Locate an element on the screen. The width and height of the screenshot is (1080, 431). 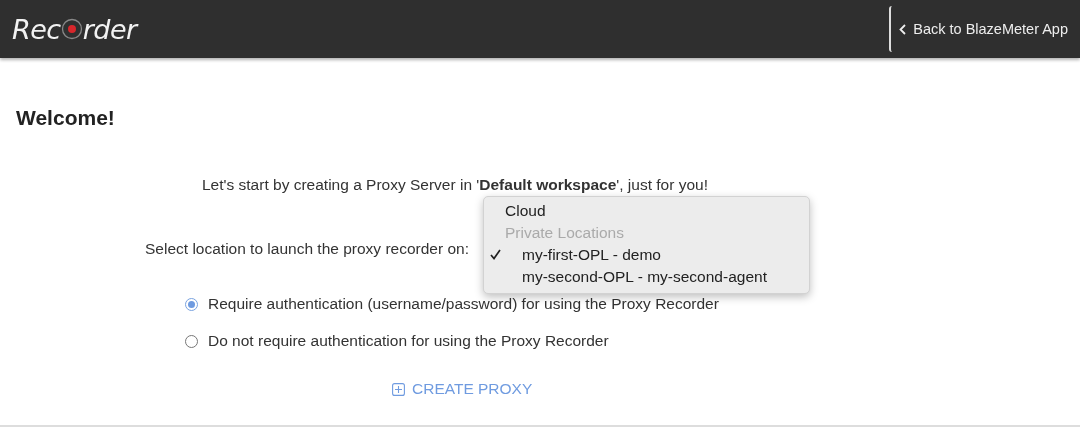
back-link: Back to BlazeMeter App is located at coordinates (983, 29).